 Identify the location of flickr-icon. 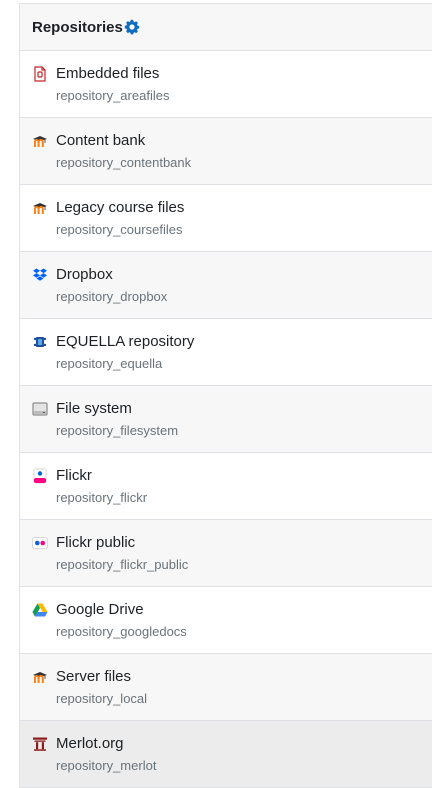
(40, 476).